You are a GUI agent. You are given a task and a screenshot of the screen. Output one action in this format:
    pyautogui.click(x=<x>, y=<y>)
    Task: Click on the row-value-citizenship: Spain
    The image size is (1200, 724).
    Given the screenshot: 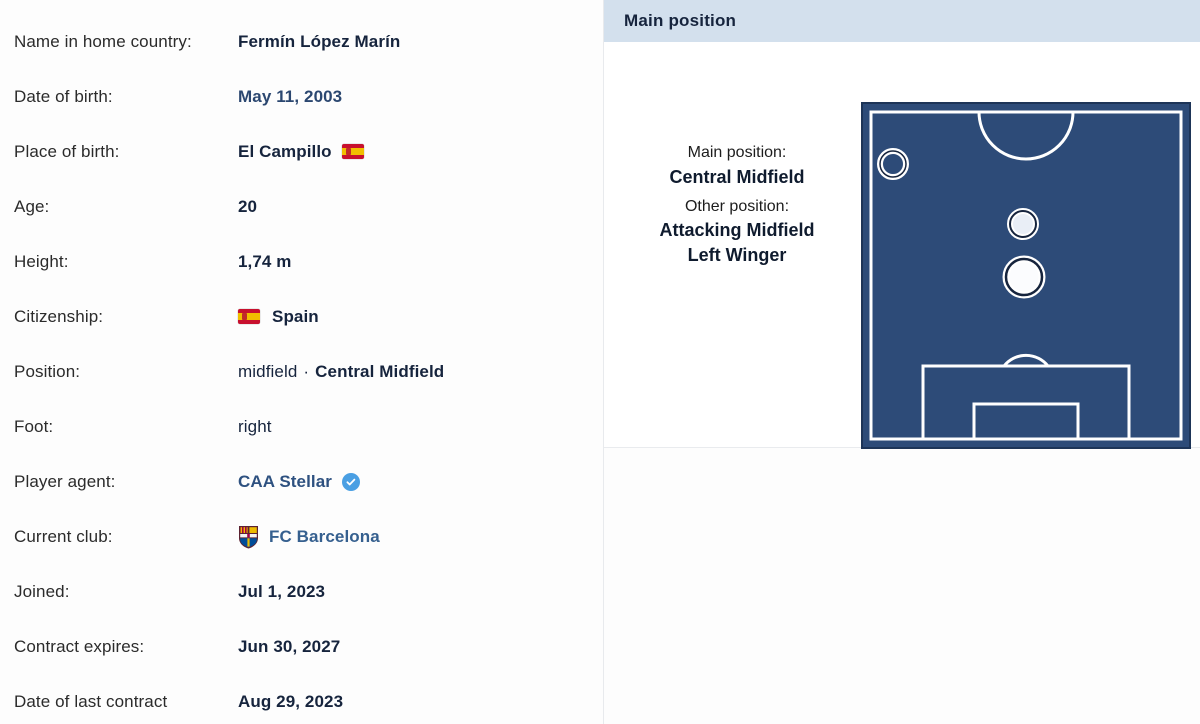 What is the action you would take?
    pyautogui.click(x=278, y=317)
    